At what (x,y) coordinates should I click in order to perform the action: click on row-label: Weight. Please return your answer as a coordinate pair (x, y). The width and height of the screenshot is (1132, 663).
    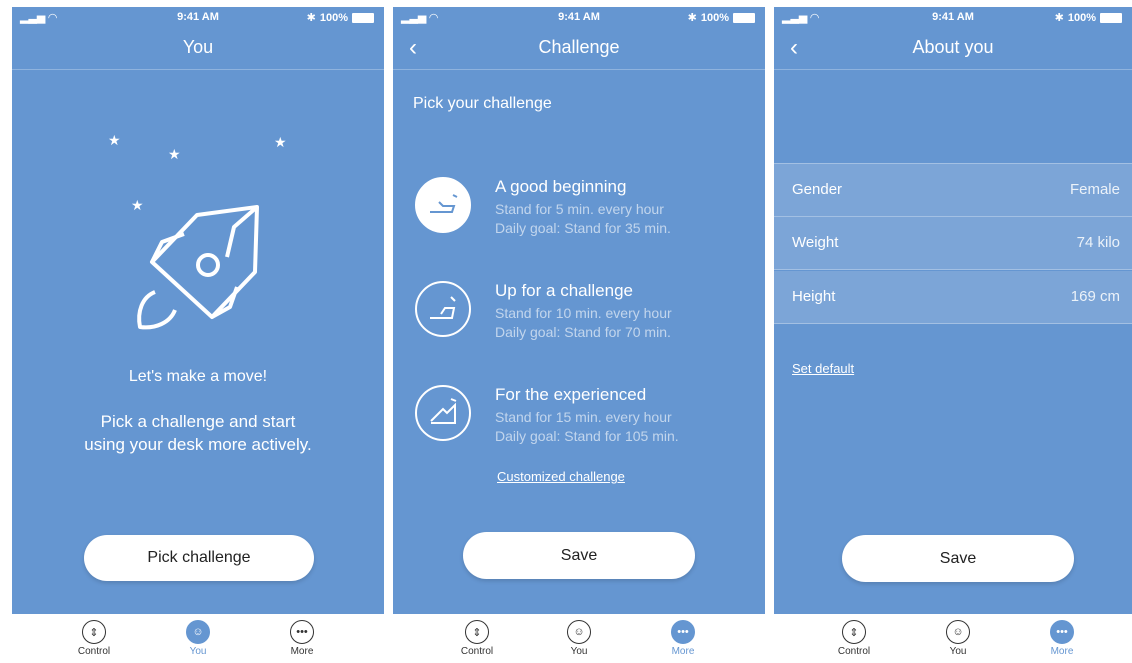
    Looking at the image, I should click on (815, 242).